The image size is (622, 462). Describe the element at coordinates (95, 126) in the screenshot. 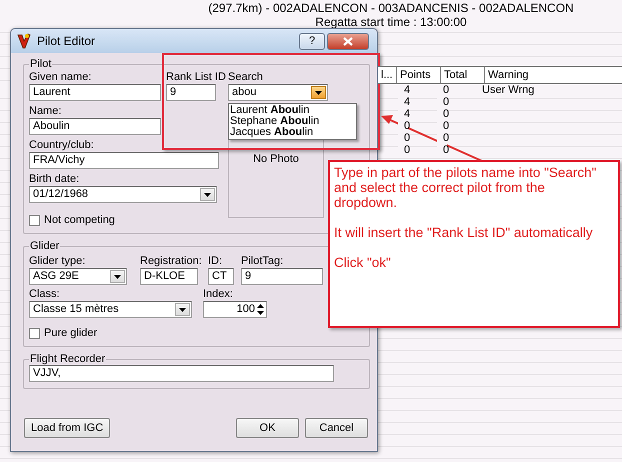

I see `input-field: Aboulin` at that location.